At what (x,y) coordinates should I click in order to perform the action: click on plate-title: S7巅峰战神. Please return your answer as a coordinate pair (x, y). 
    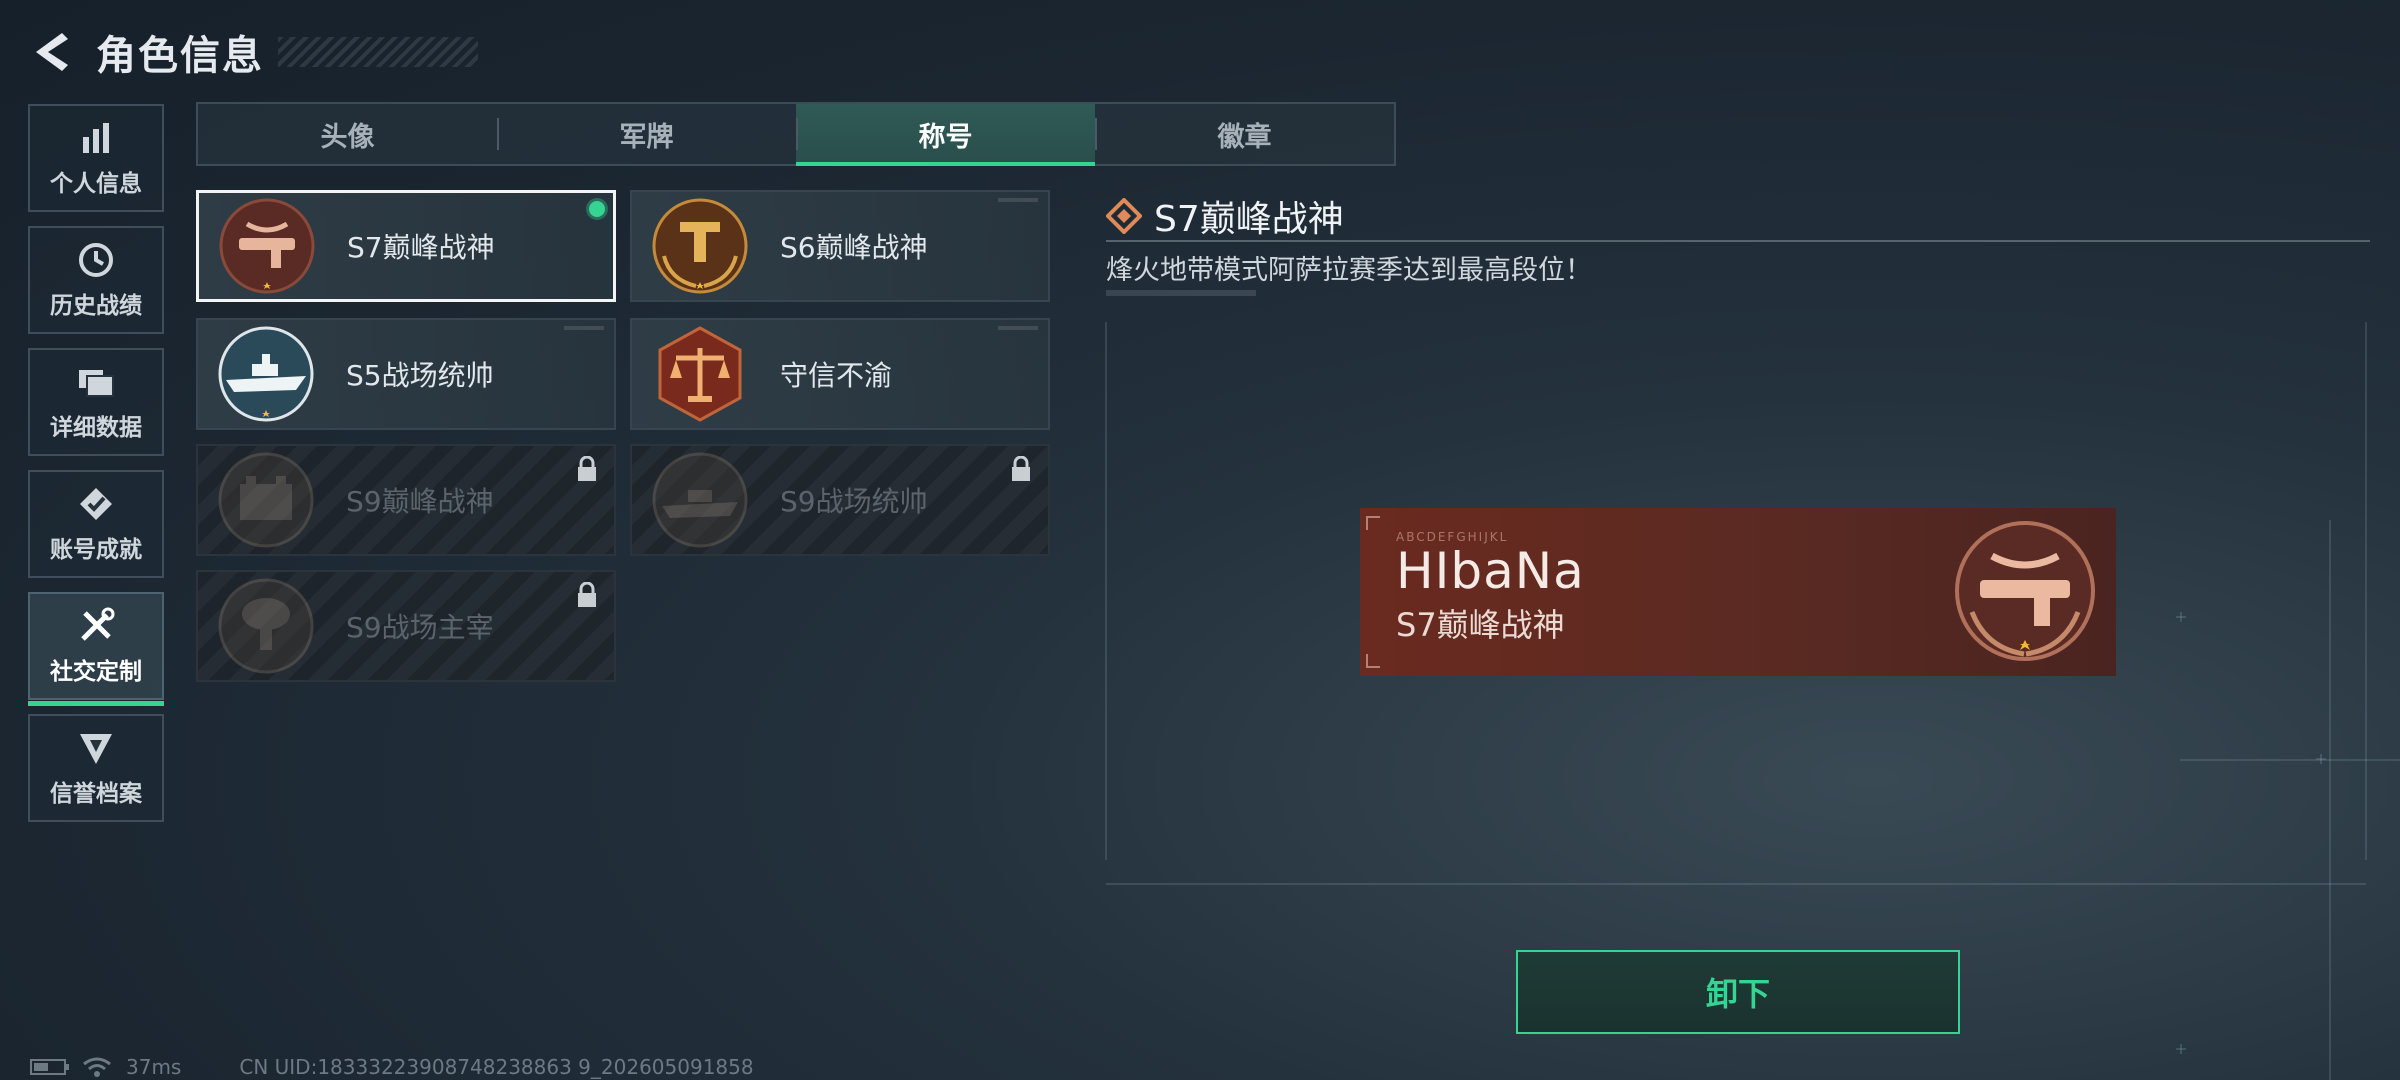
    Looking at the image, I should click on (1480, 625).